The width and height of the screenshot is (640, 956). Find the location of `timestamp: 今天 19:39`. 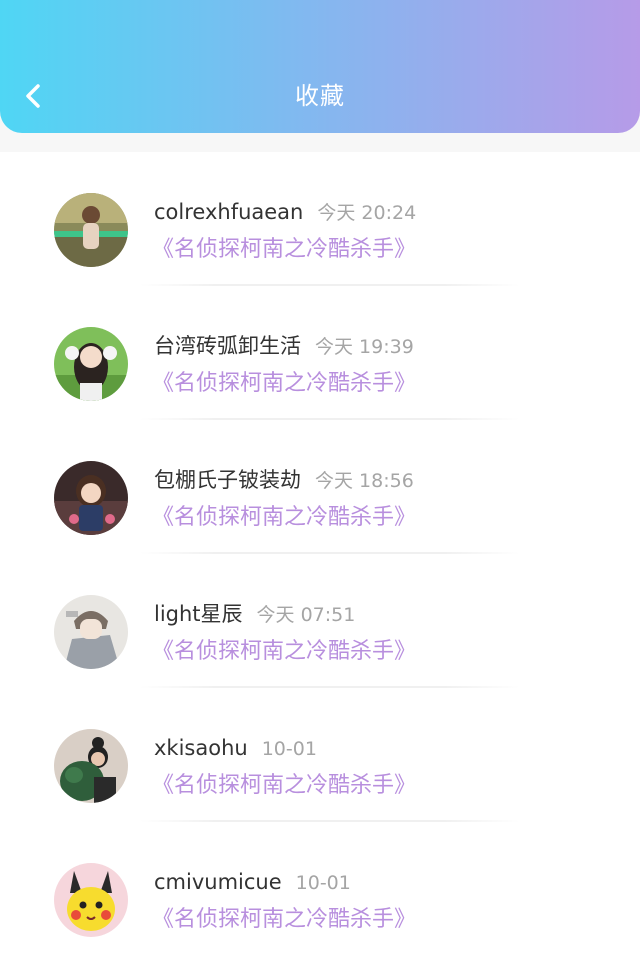

timestamp: 今天 19:39 is located at coordinates (364, 347).